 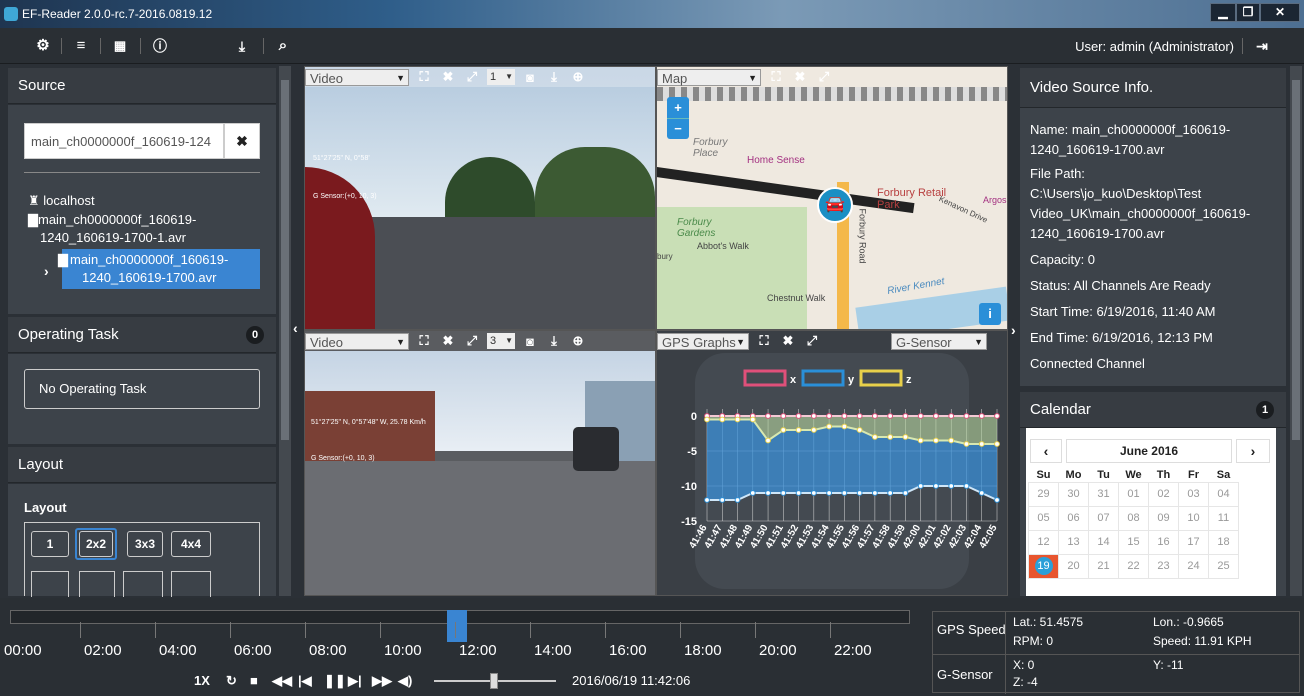 I want to click on map-zoom-out-button: −, so click(x=678, y=128).